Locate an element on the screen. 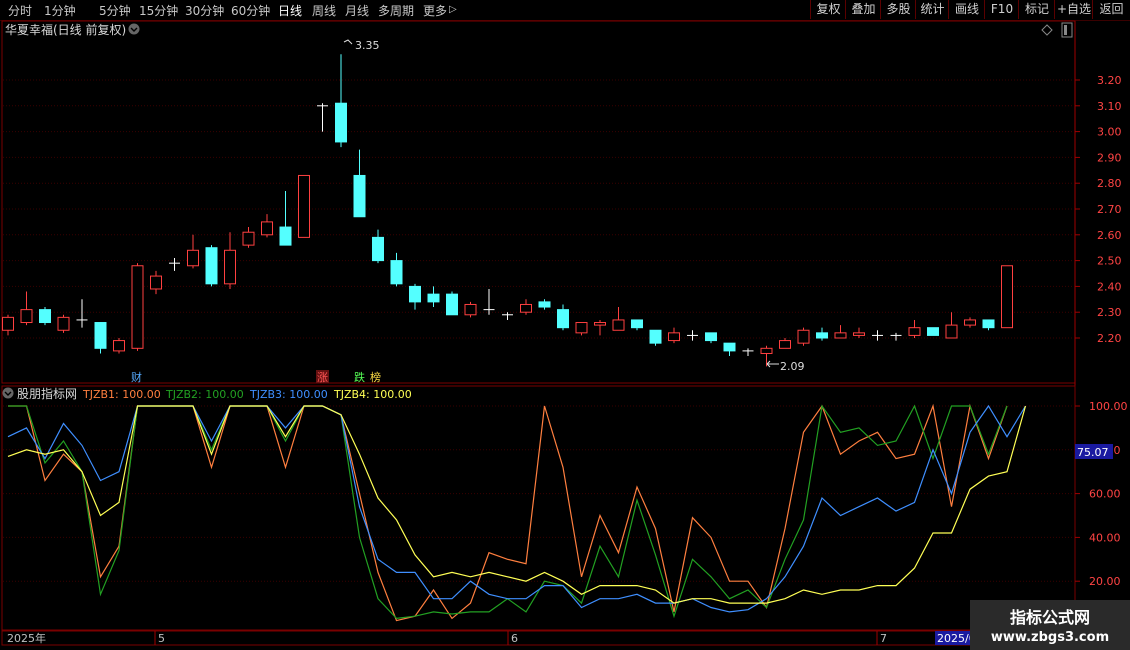  legend-tjzb1: TJZB1: 100.00 is located at coordinates (121, 394).